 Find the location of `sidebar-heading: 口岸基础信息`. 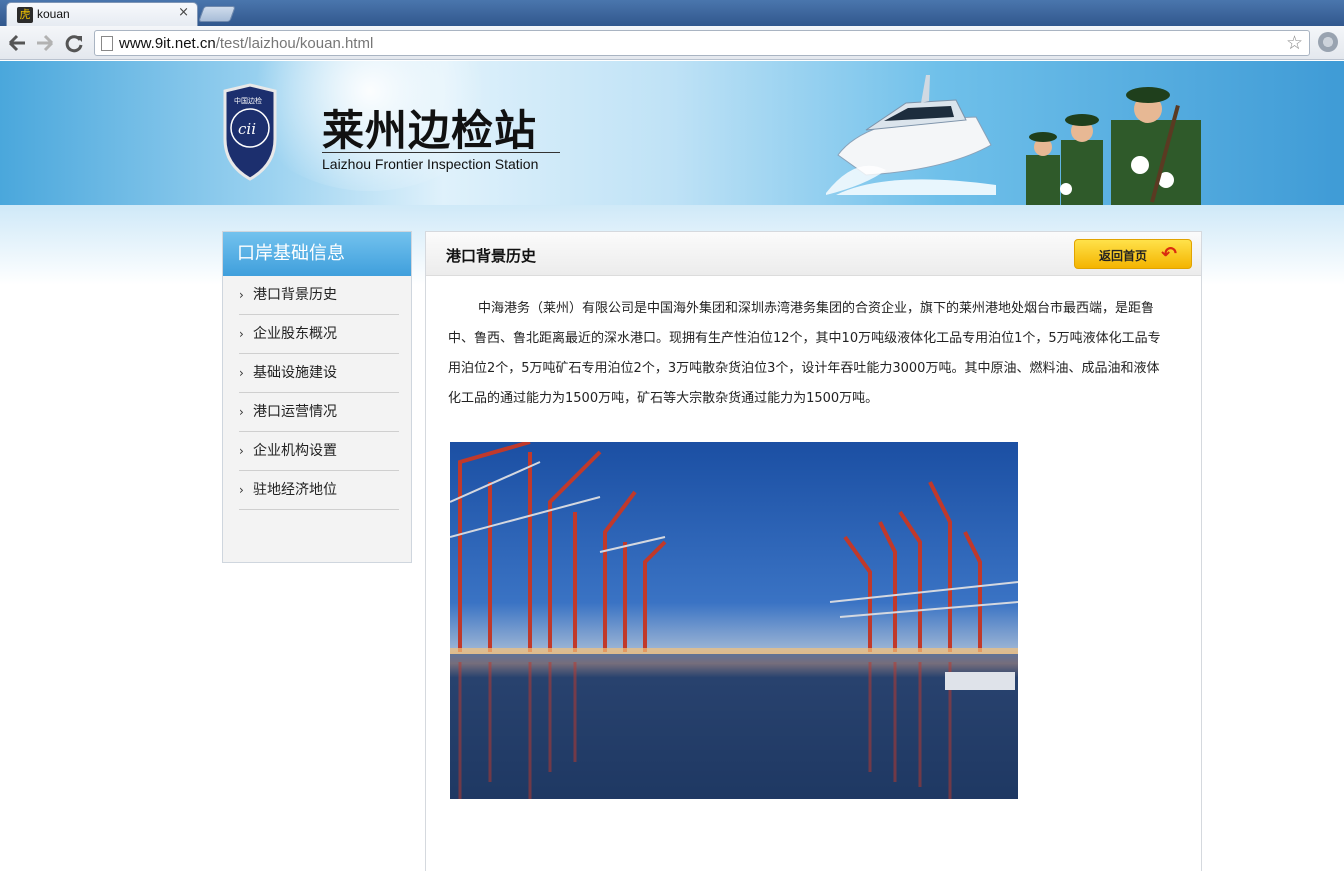

sidebar-heading: 口岸基础信息 is located at coordinates (317, 254).